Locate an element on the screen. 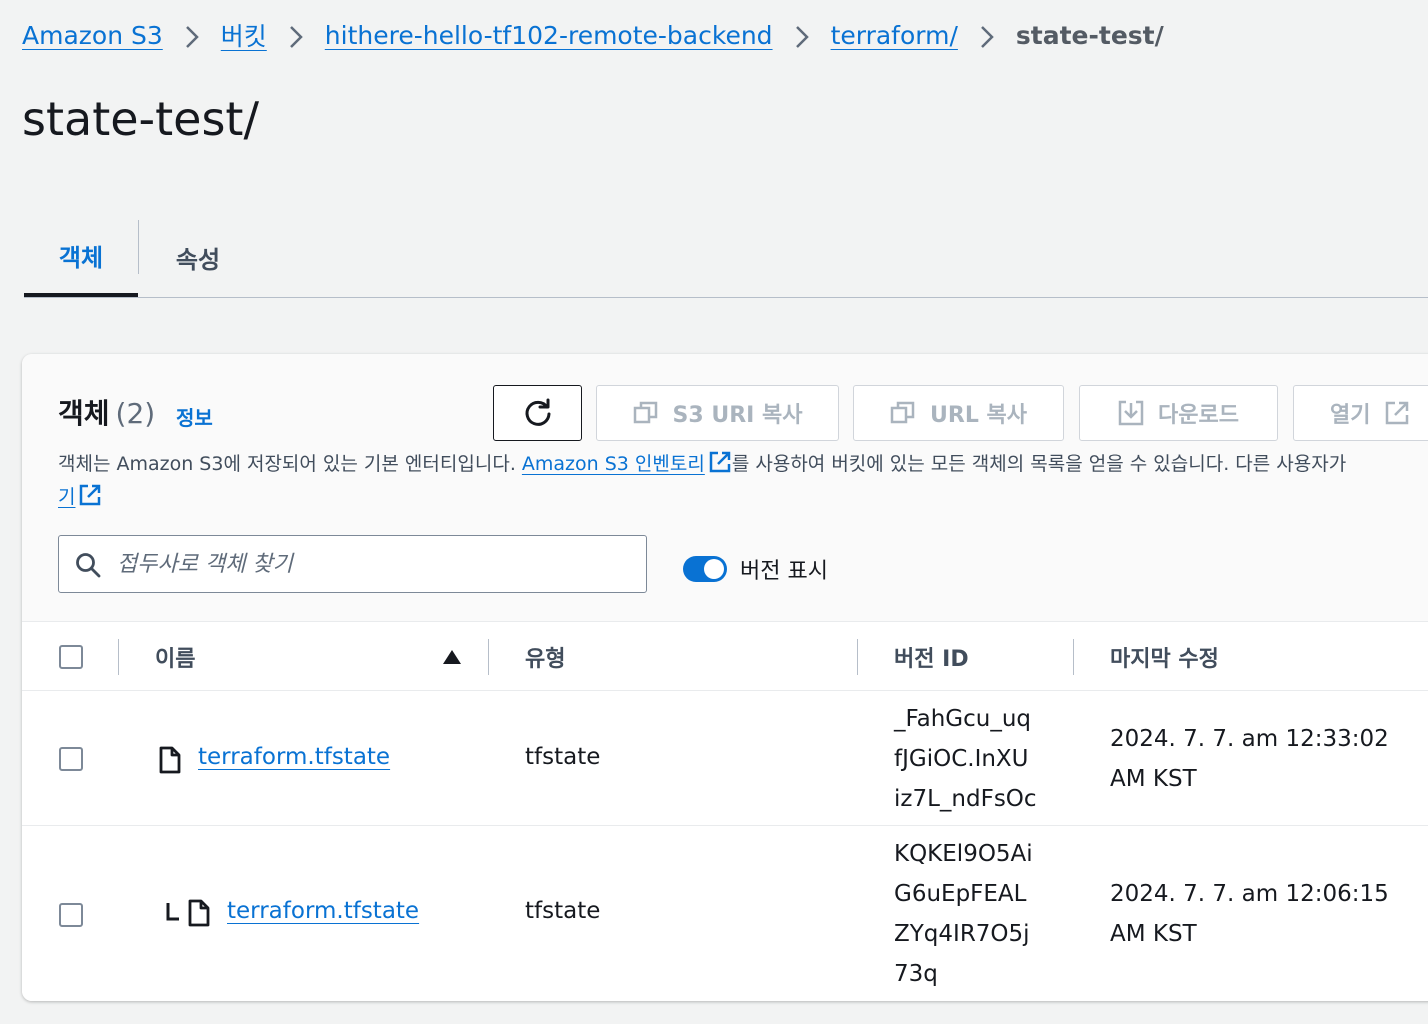 This screenshot has width=1428, height=1024. breadcrumb-bucket: hithere-hello-tf102-remote-backend is located at coordinates (549, 35).